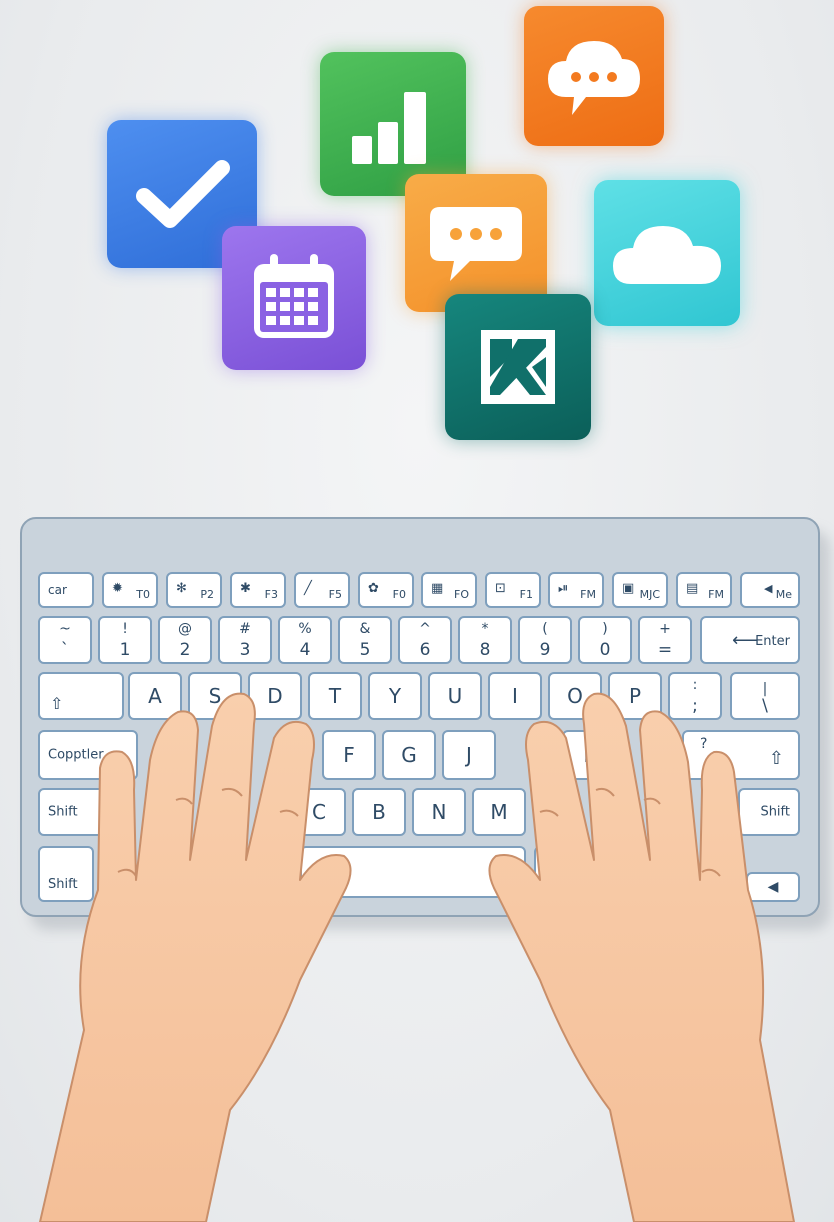 The image size is (834, 1222). What do you see at coordinates (373, 588) in the screenshot?
I see `flower-icon: ✿` at bounding box center [373, 588].